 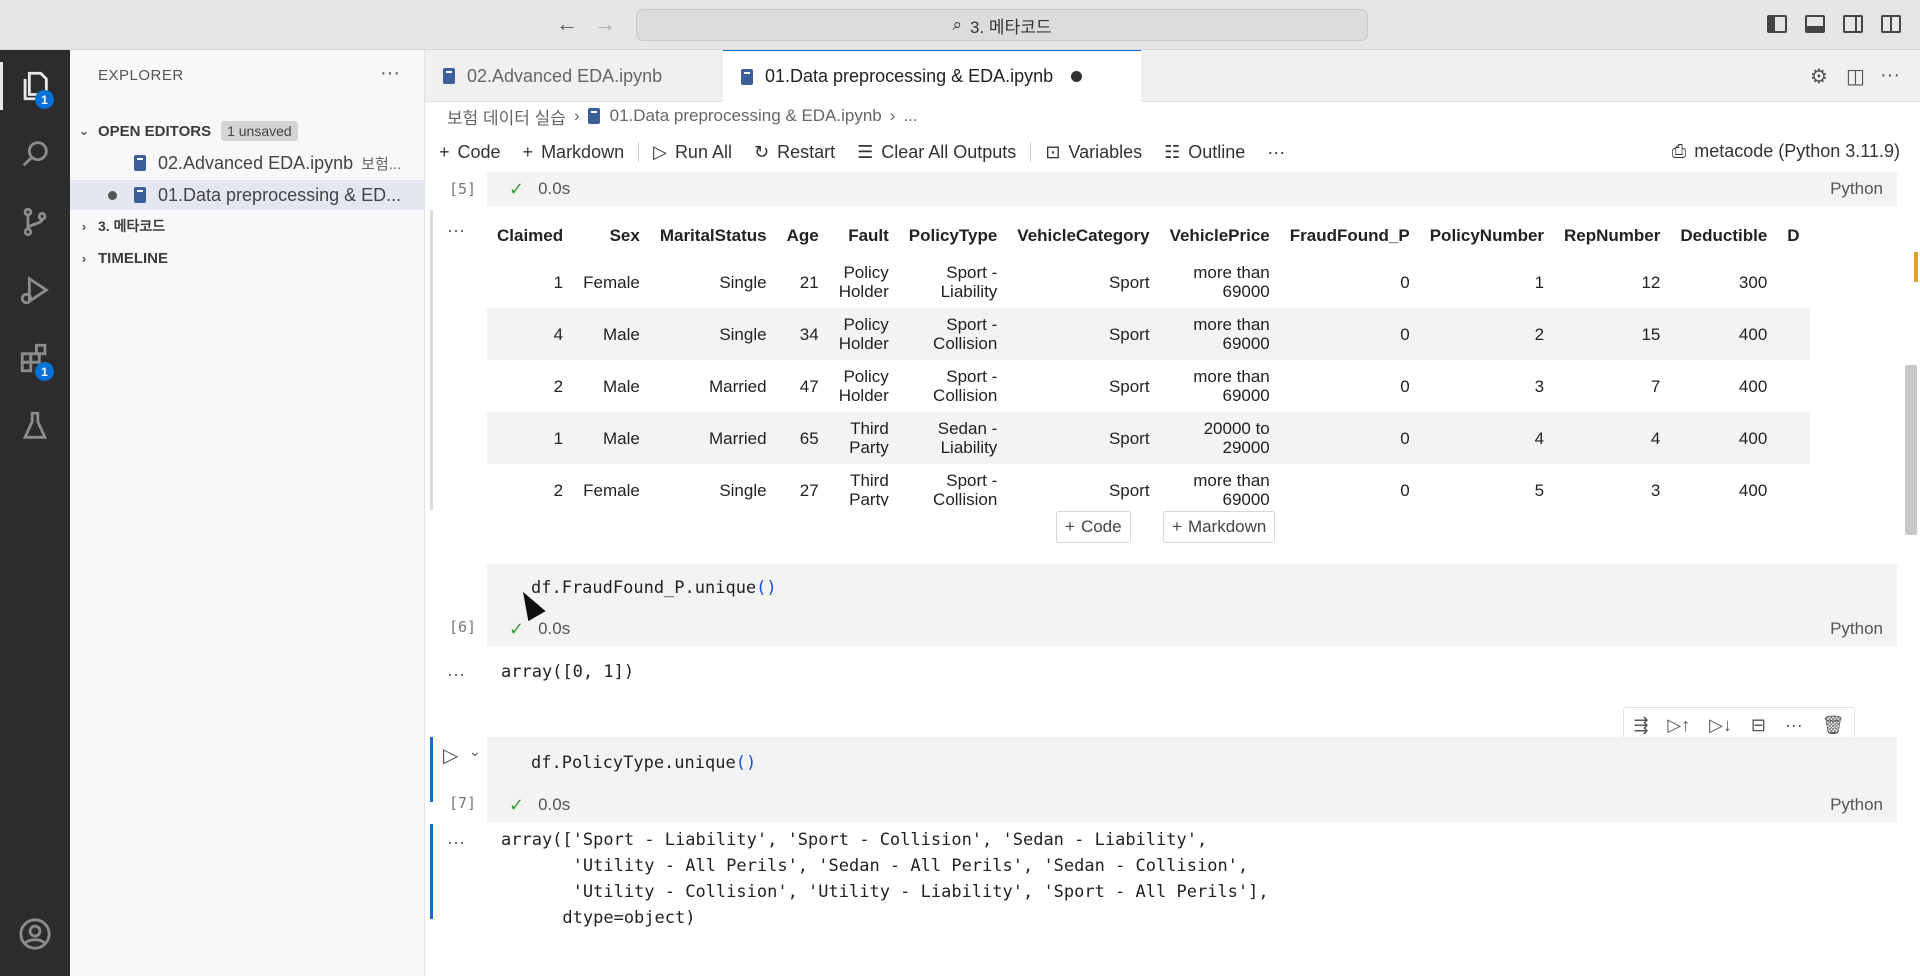 What do you see at coordinates (1002, 25) in the screenshot?
I see `command-center-search: ⌕ 3. 메타코드` at bounding box center [1002, 25].